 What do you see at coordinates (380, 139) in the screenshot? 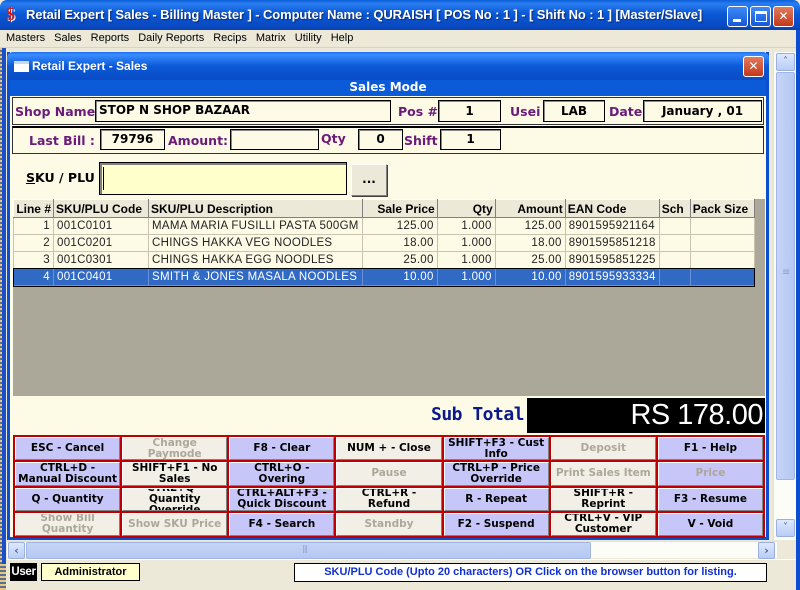
I see `qty-field: 0` at bounding box center [380, 139].